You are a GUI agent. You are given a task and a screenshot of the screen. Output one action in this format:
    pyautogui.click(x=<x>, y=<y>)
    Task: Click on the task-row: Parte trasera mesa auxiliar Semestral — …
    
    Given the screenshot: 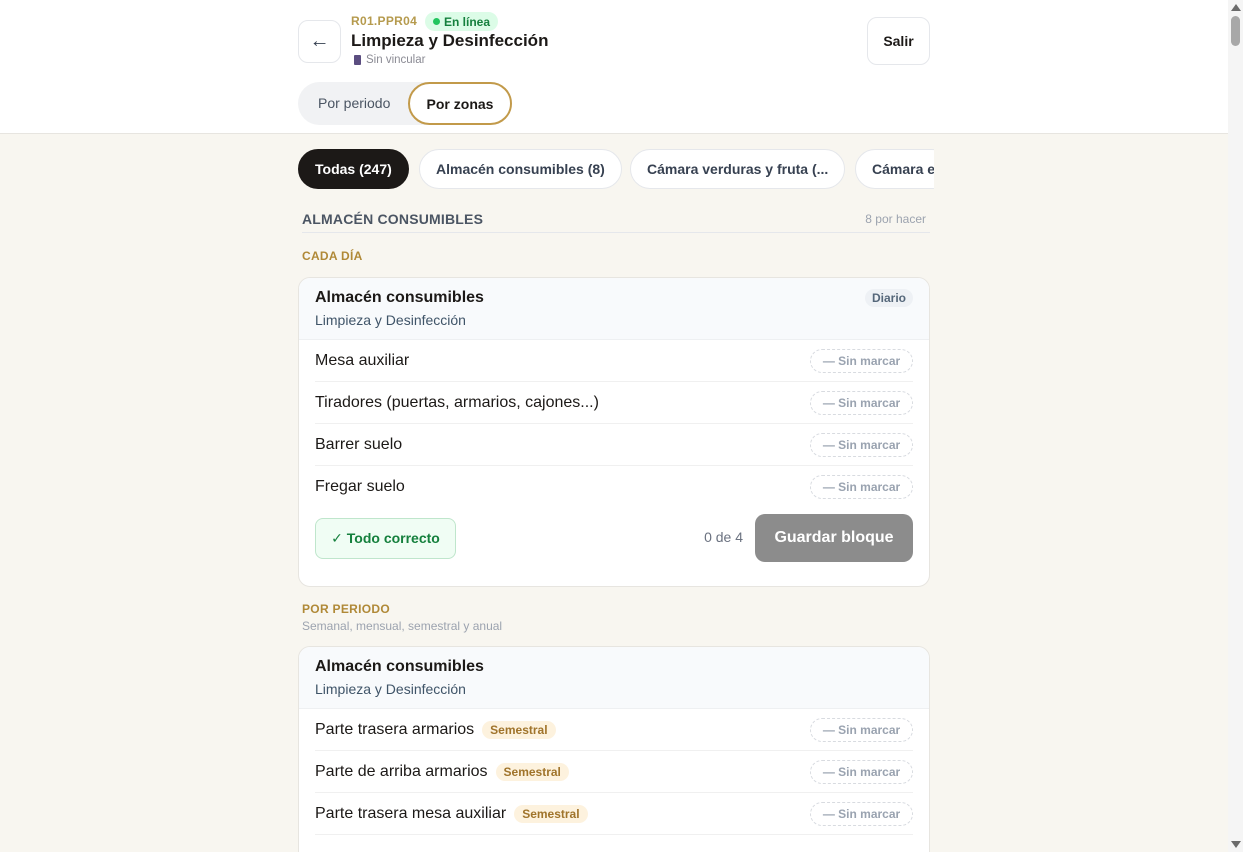 What is the action you would take?
    pyautogui.click(x=614, y=814)
    